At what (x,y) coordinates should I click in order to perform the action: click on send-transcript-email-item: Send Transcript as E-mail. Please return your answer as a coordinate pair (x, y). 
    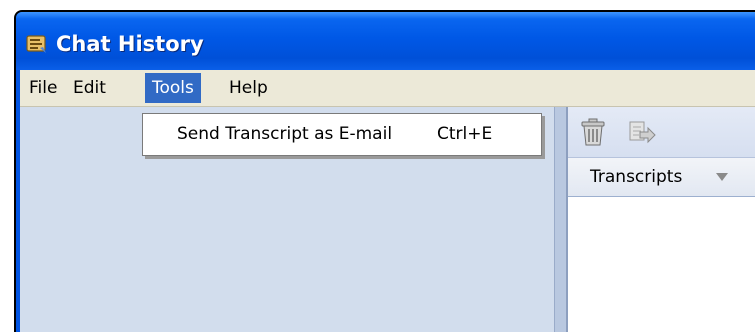
    Looking at the image, I should click on (284, 134).